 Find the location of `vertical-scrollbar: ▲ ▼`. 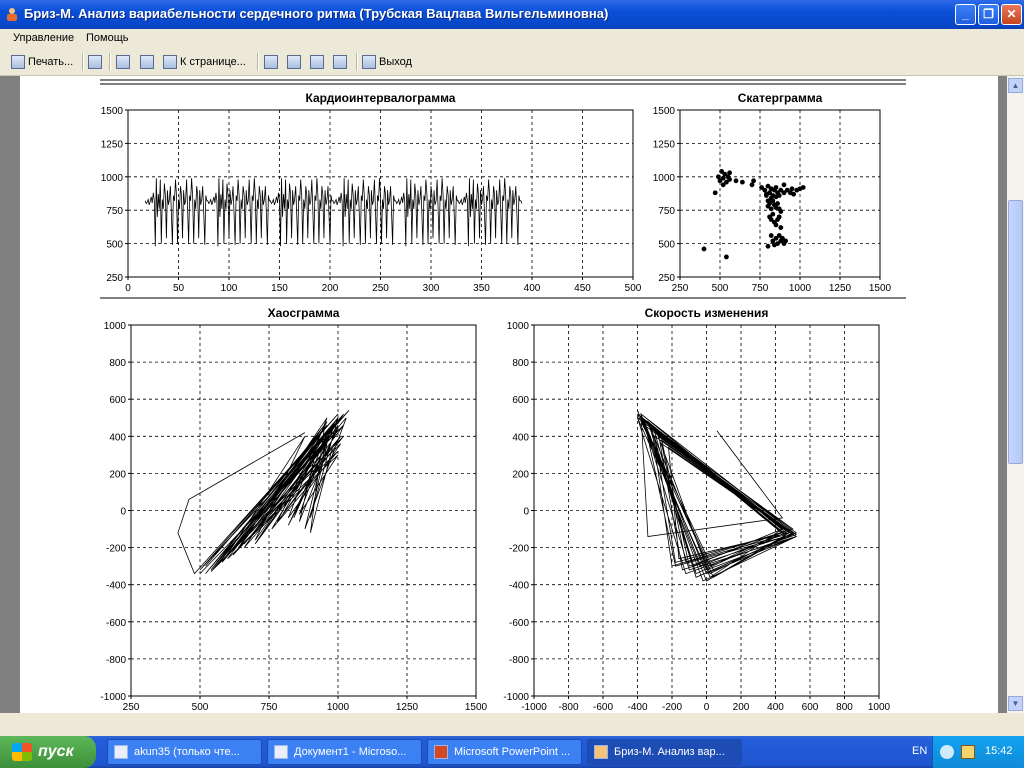

vertical-scrollbar: ▲ ▼ is located at coordinates (1015, 394).